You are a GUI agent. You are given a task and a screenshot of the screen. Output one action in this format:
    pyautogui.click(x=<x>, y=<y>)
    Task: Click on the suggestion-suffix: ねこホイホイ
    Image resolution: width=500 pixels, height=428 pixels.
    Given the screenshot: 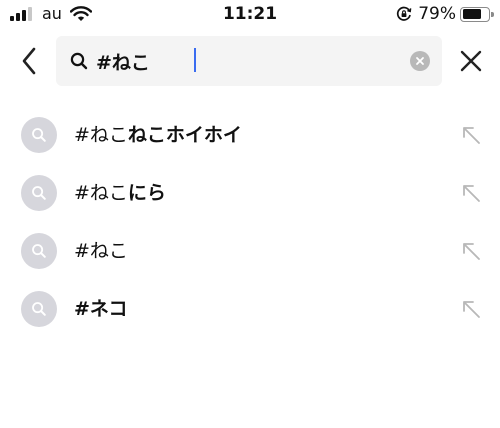 What is the action you would take?
    pyautogui.click(x=184, y=135)
    